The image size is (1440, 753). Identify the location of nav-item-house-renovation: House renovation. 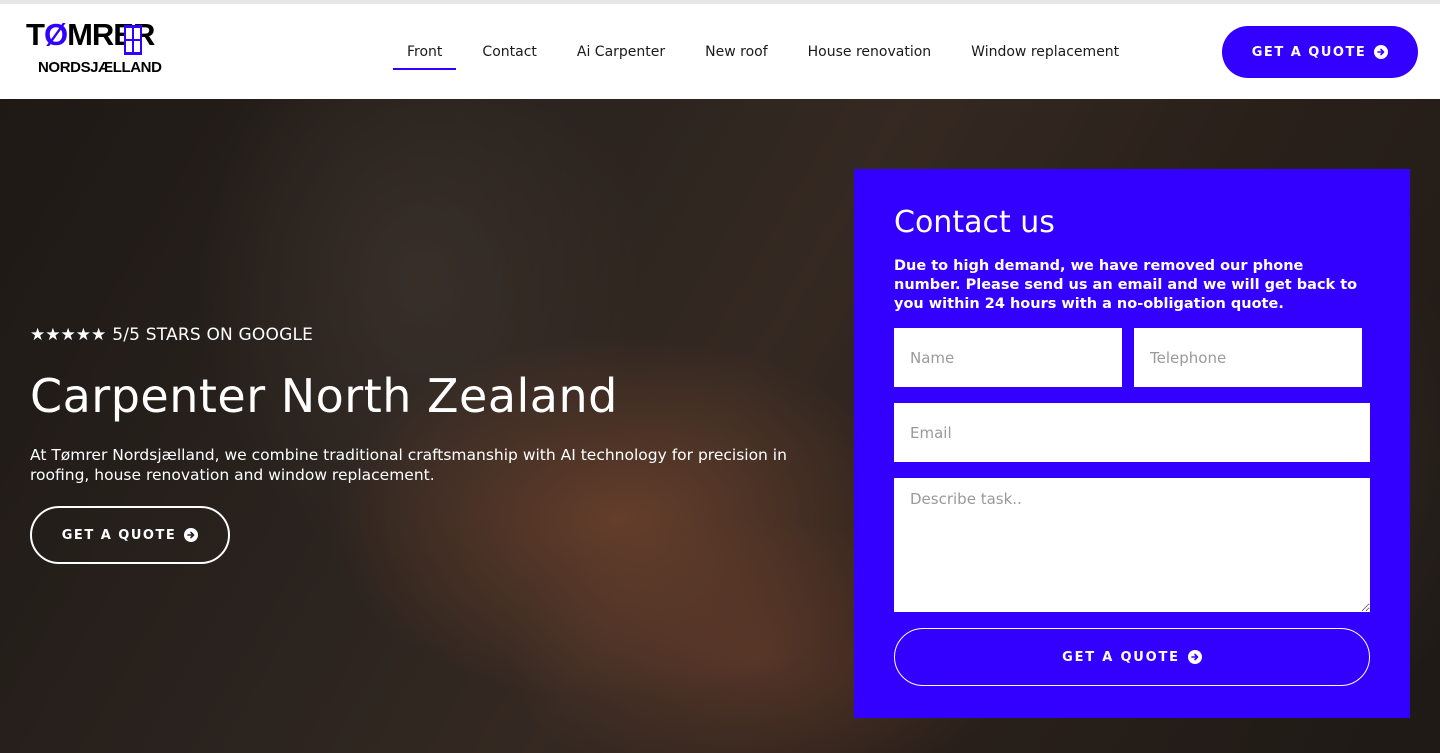
(870, 51).